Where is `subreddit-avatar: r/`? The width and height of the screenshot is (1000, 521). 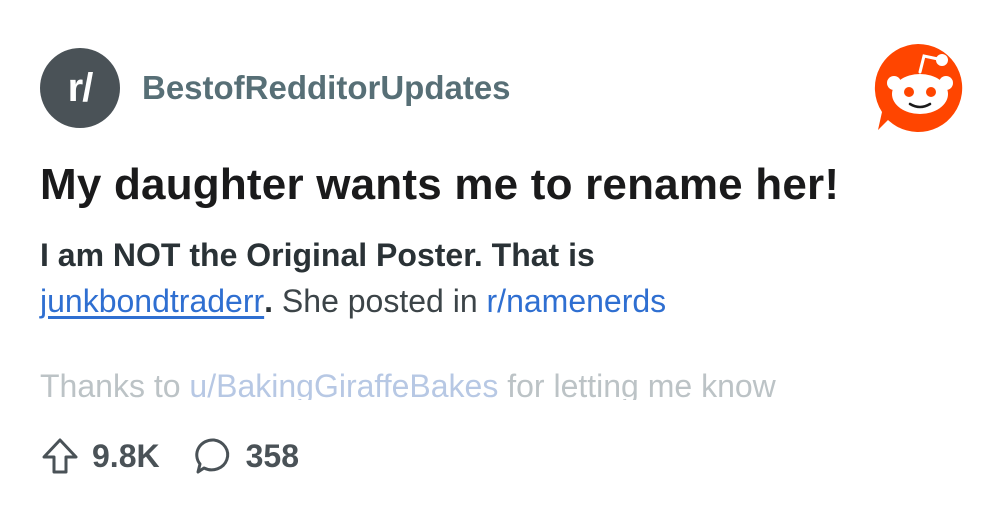
subreddit-avatar: r/ is located at coordinates (80, 88).